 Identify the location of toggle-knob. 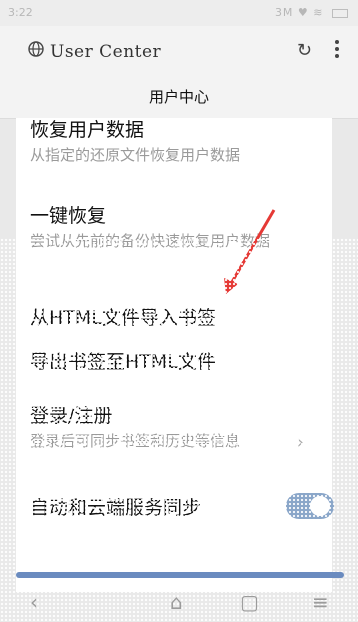
(320, 506).